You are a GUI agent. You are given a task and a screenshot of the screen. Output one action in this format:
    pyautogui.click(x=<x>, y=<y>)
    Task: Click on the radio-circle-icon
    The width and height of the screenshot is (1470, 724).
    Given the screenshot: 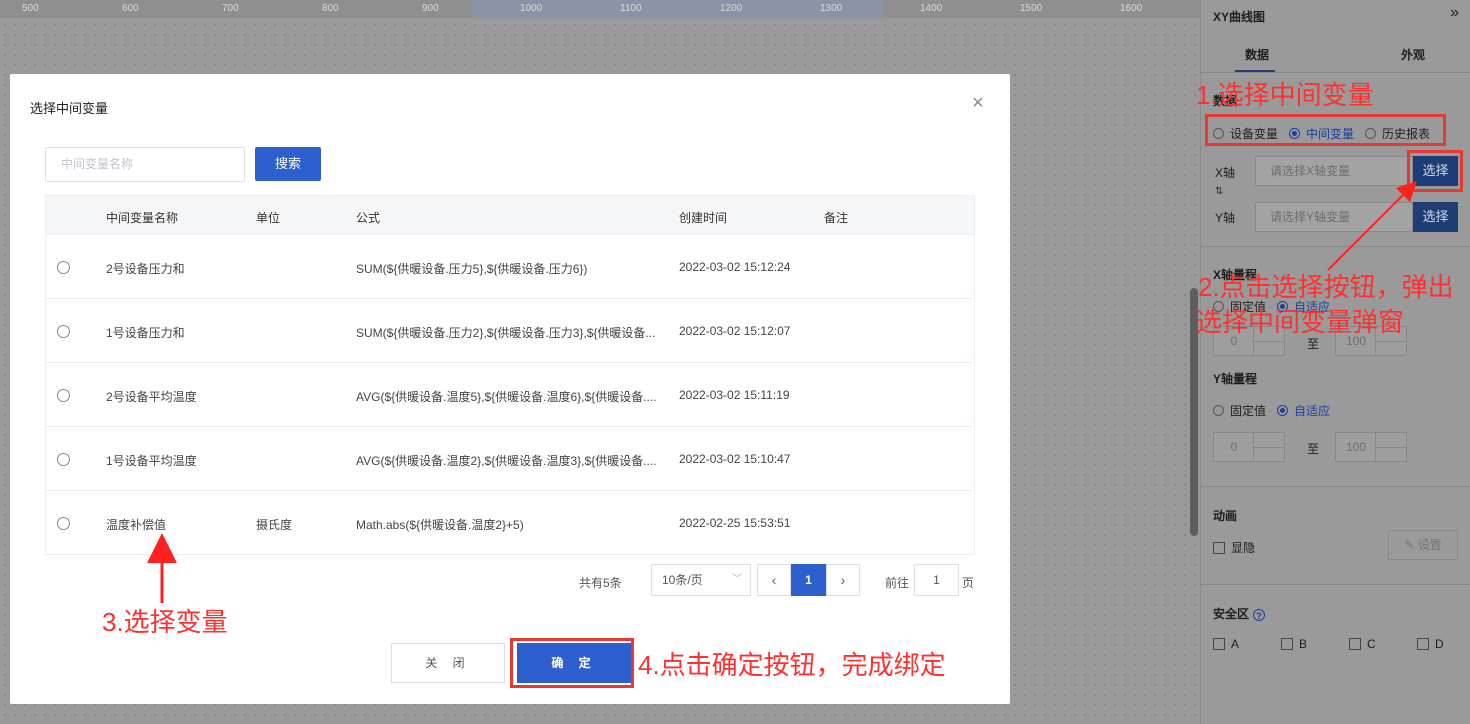 What is the action you would take?
    pyautogui.click(x=1218, y=410)
    